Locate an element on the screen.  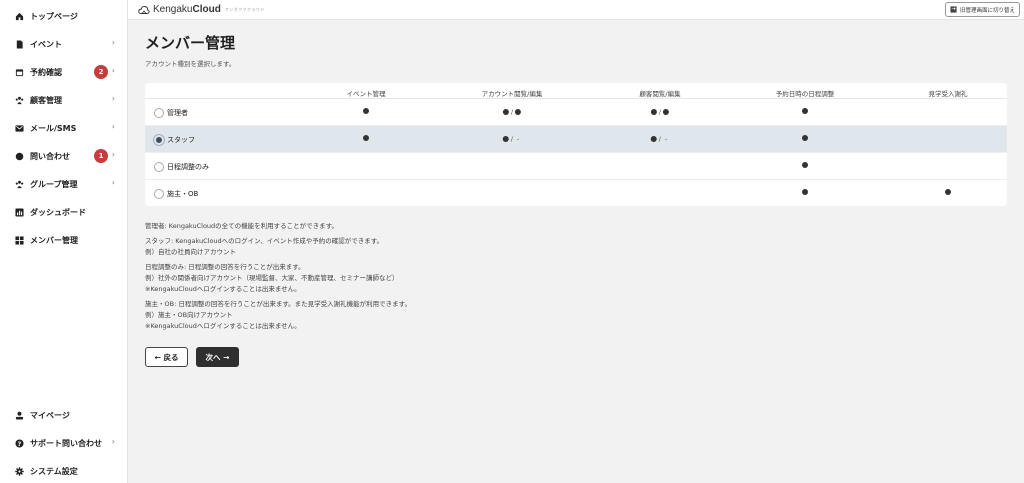
column-header: 予約日時の日程調整 is located at coordinates (805, 94).